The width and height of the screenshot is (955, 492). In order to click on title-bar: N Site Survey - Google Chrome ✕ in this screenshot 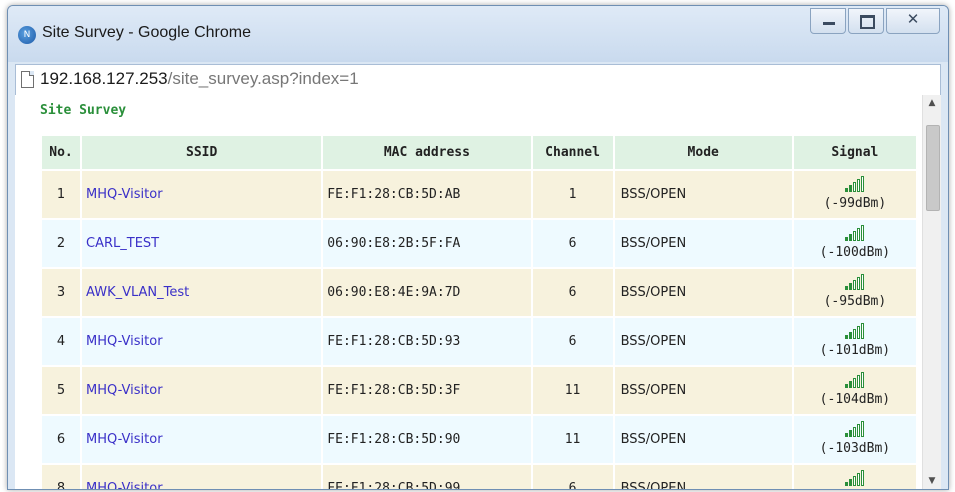, I will do `click(478, 34)`.